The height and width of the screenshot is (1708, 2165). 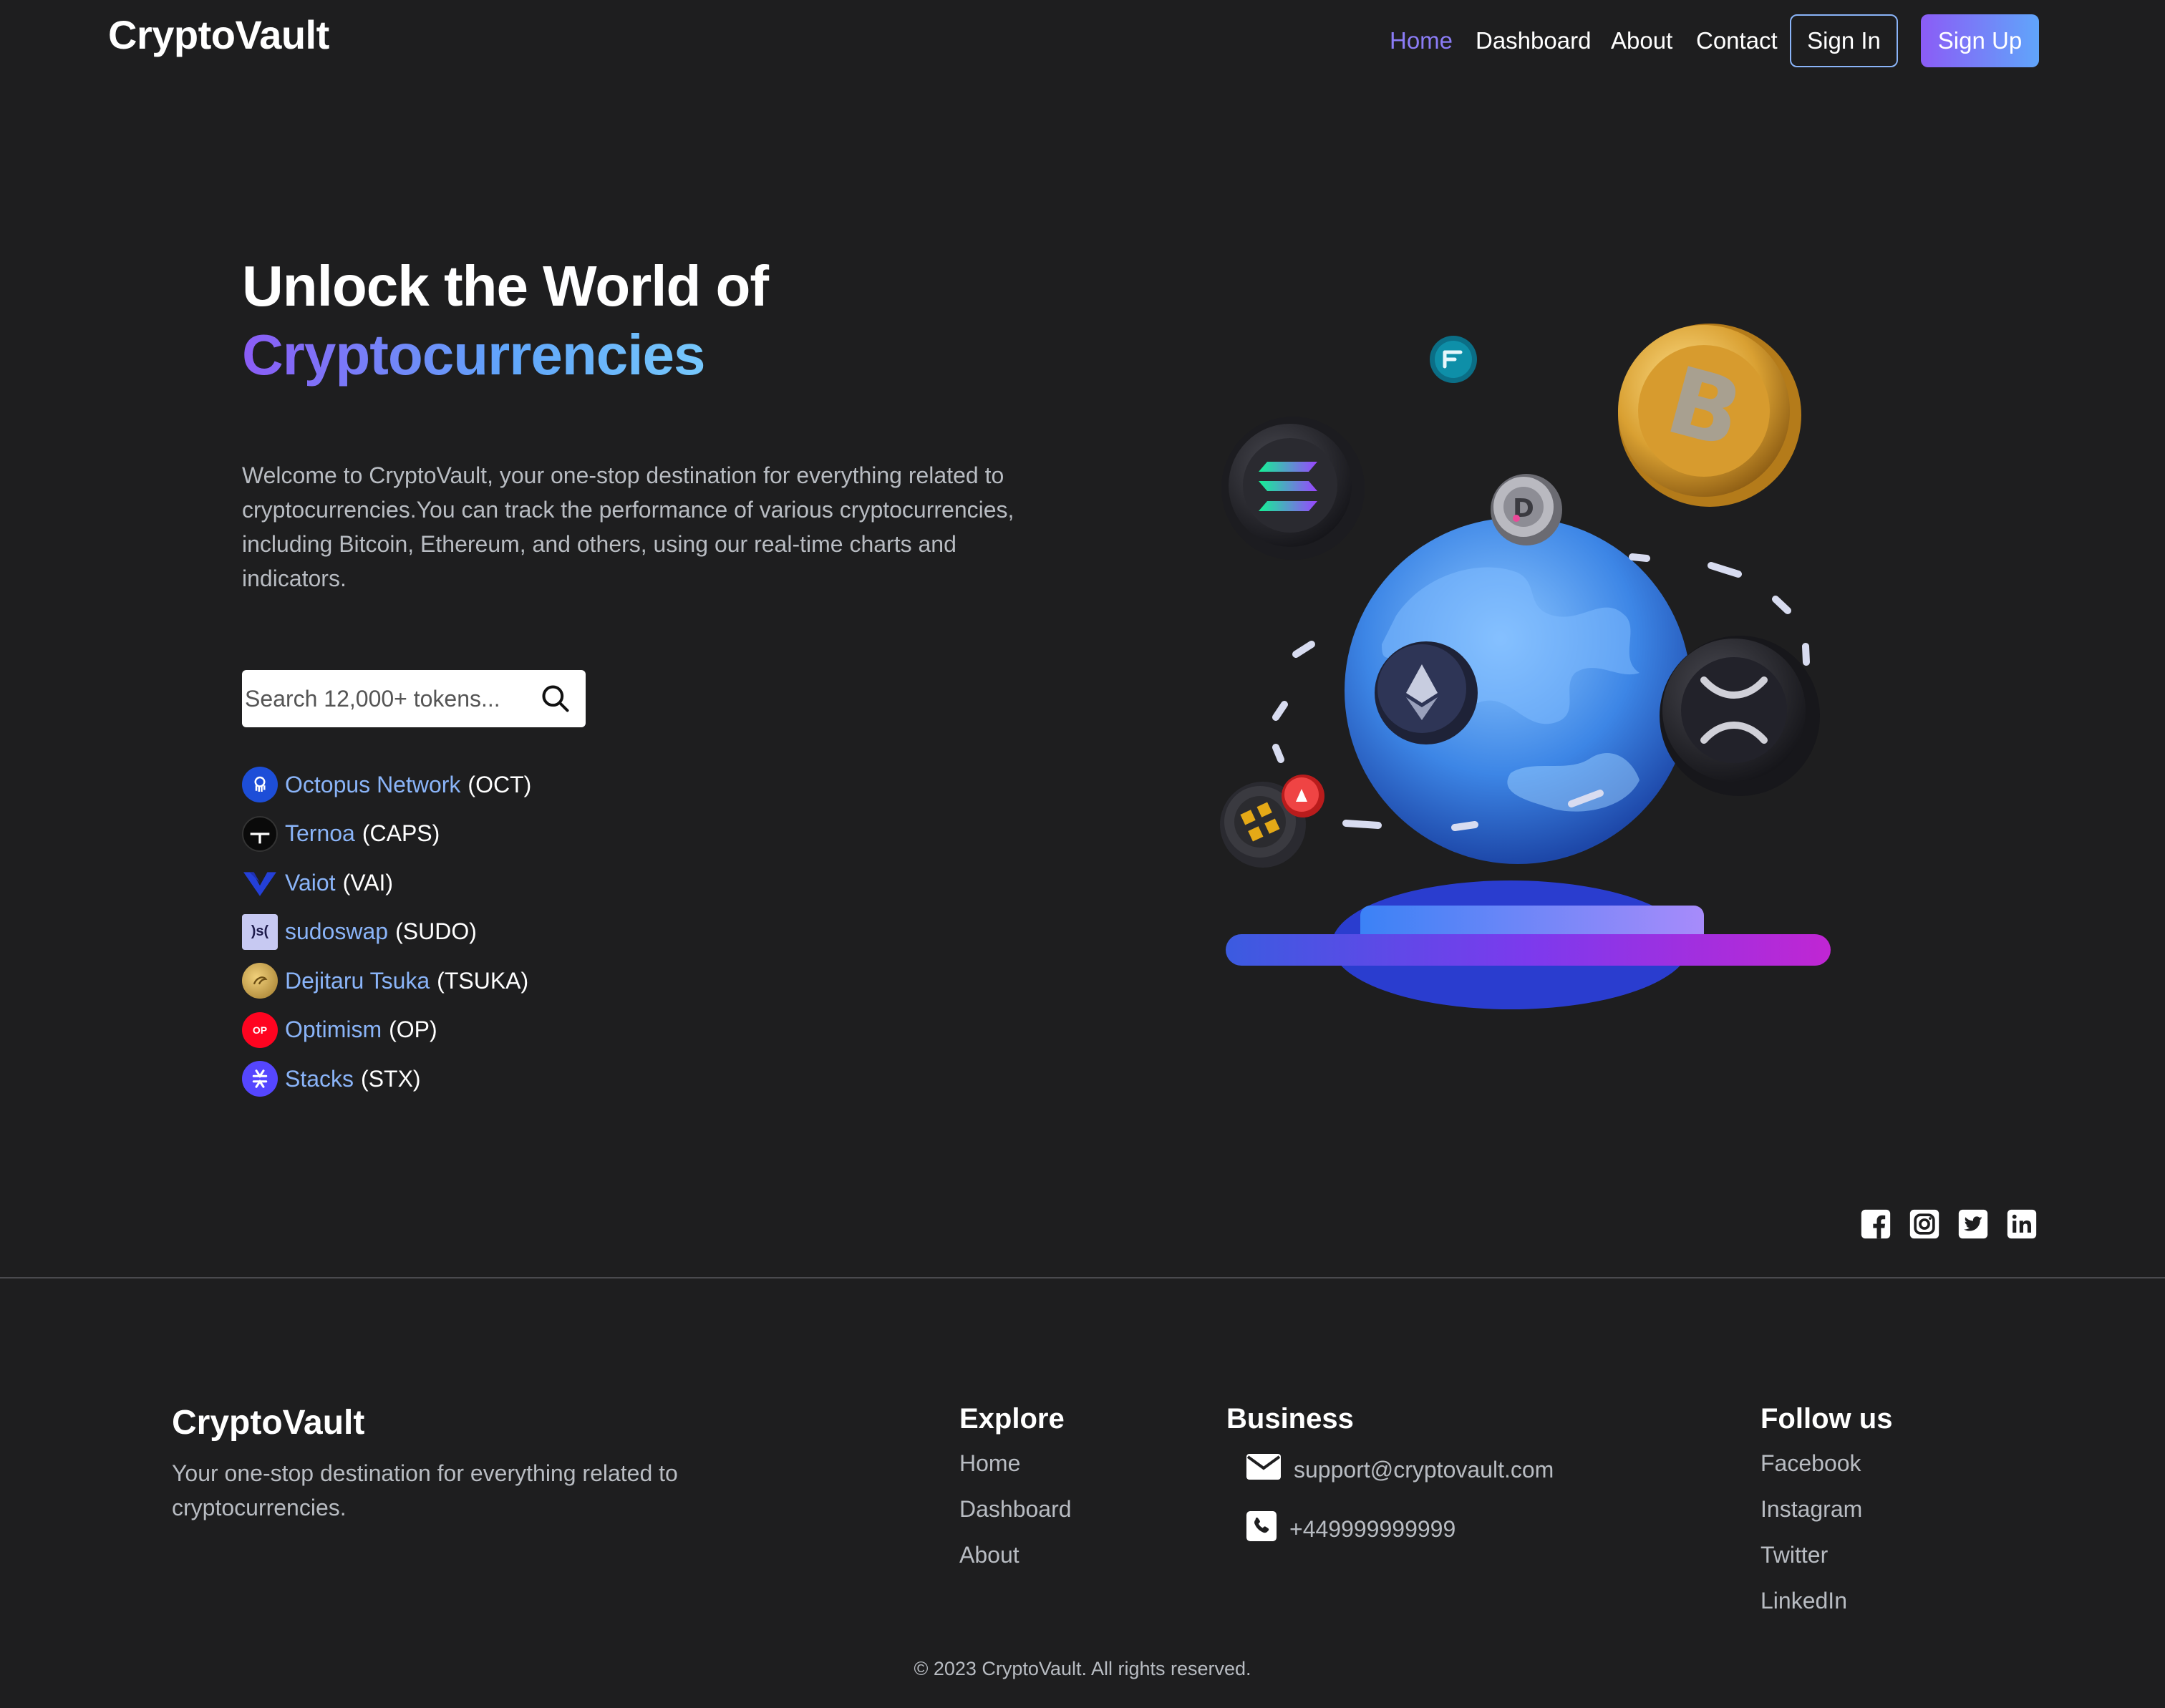 I want to click on token-symbol: (OP), so click(x=413, y=1030).